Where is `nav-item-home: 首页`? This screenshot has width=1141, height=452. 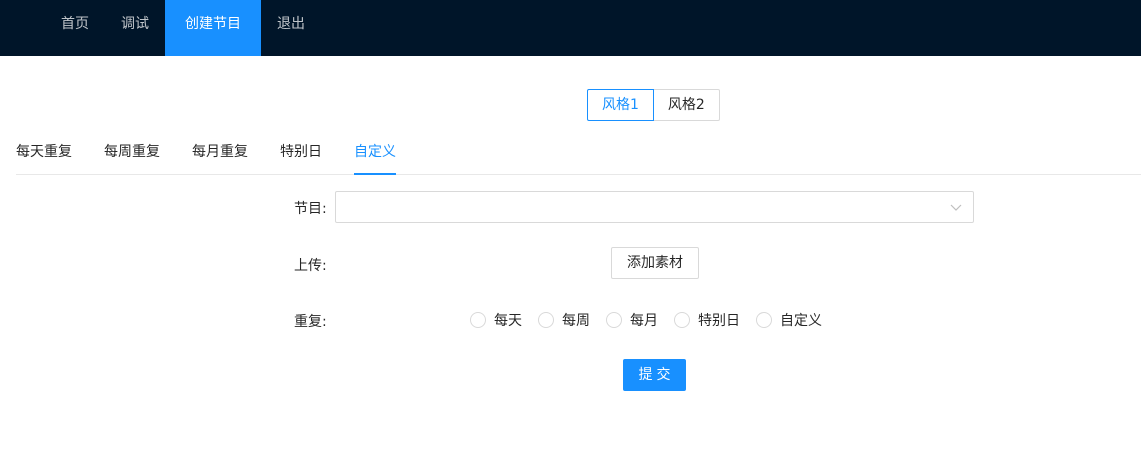
nav-item-home: 首页 is located at coordinates (75, 28).